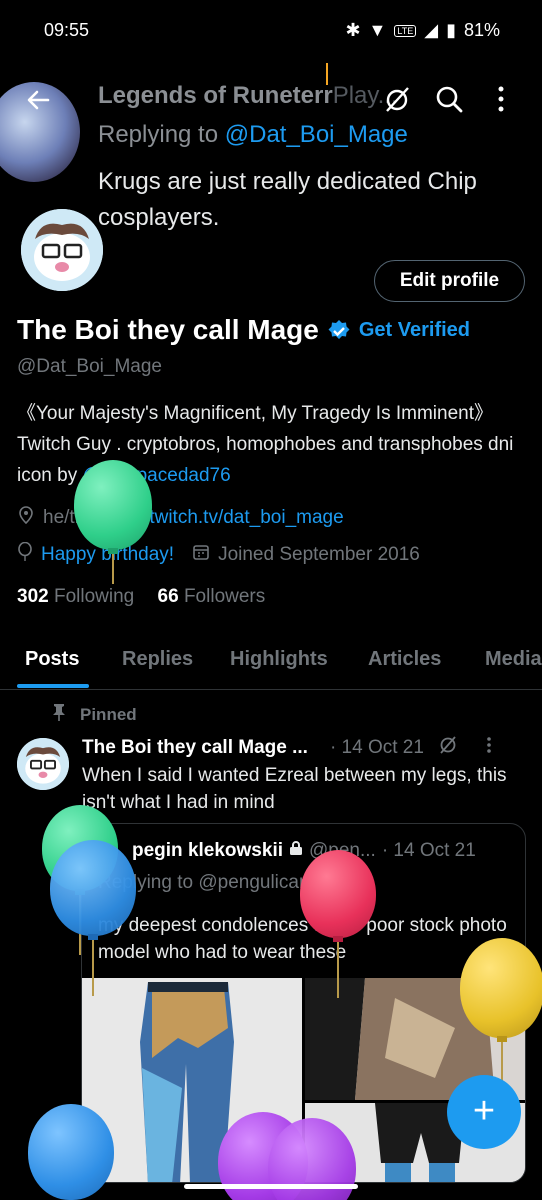 Image resolution: width=542 pixels, height=1200 pixels. I want to click on profile-avatar, so click(62, 250).